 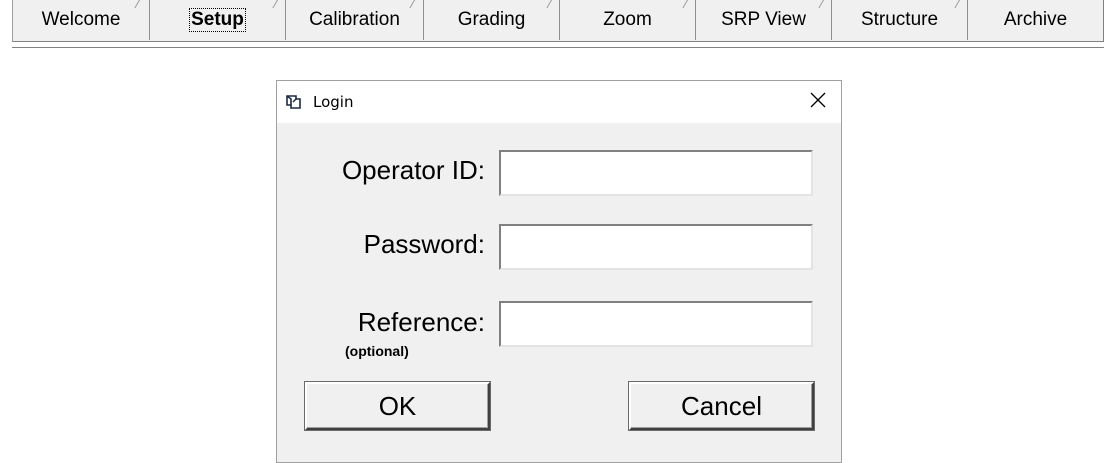 What do you see at coordinates (424, 244) in the screenshot?
I see `password-label: Password:` at bounding box center [424, 244].